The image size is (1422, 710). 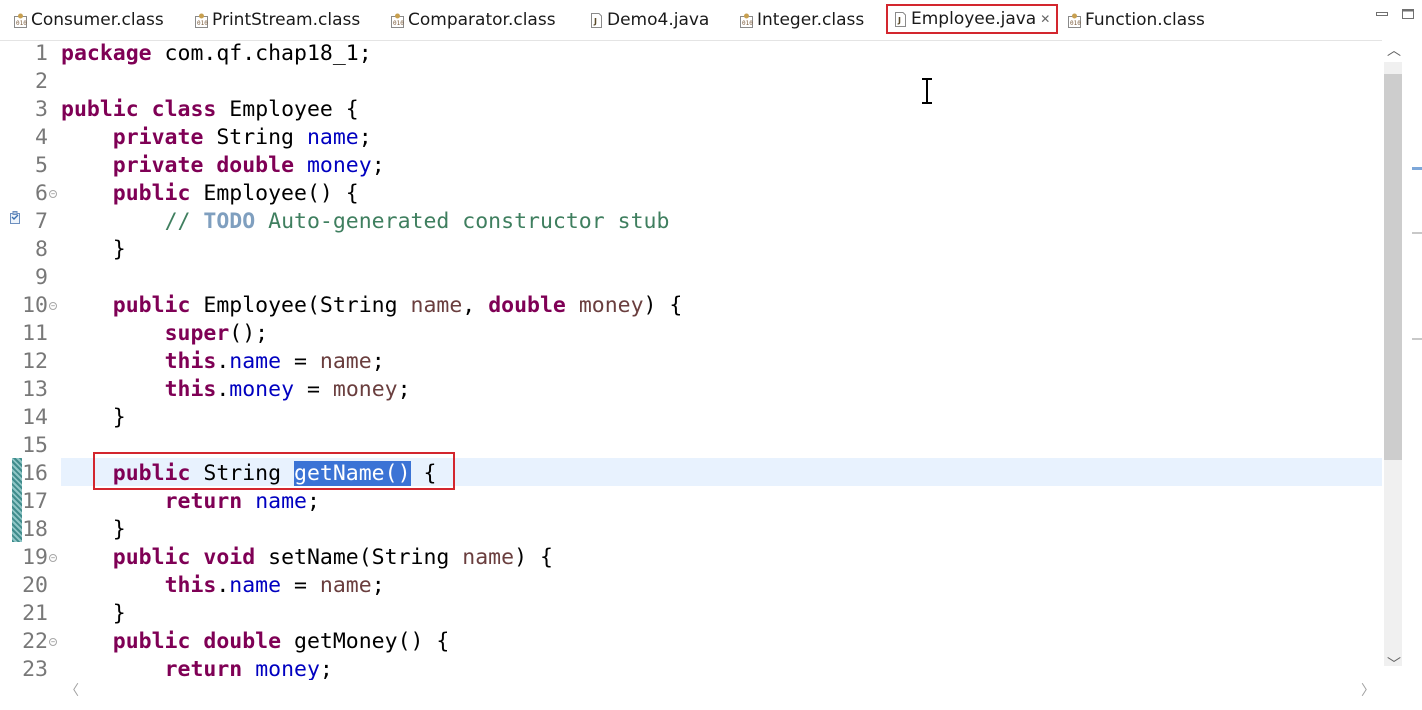 I want to click on code-line: 3 public class Employee {, so click(x=691, y=110).